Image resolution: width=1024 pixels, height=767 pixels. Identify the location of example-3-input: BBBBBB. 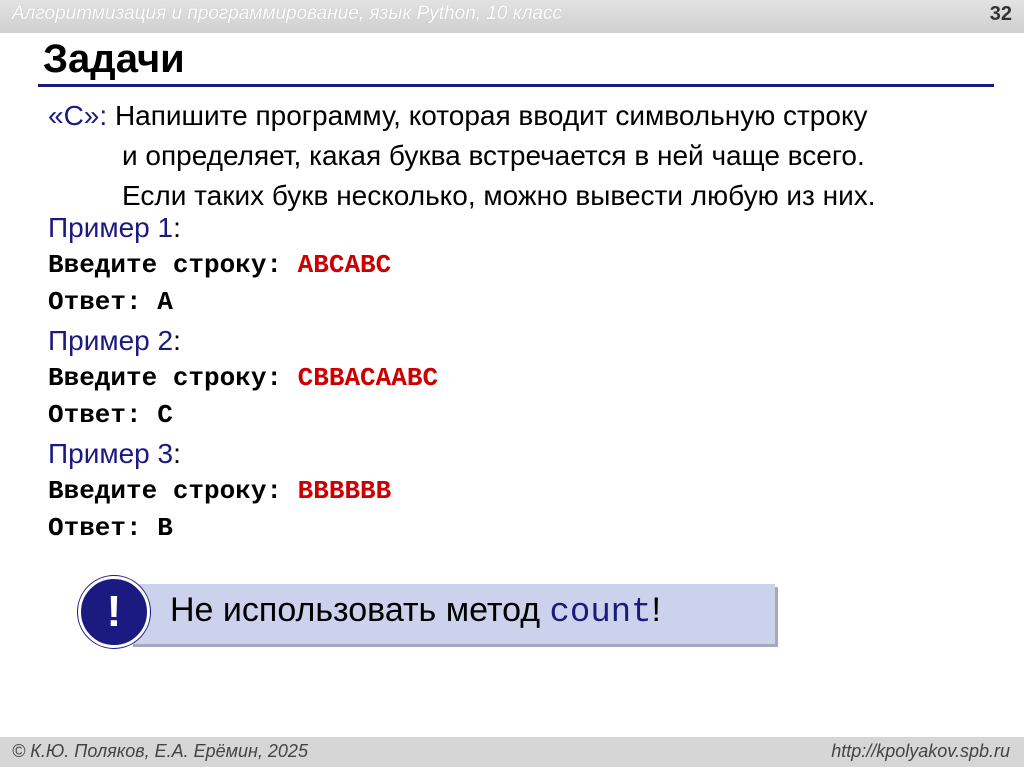
(344, 491).